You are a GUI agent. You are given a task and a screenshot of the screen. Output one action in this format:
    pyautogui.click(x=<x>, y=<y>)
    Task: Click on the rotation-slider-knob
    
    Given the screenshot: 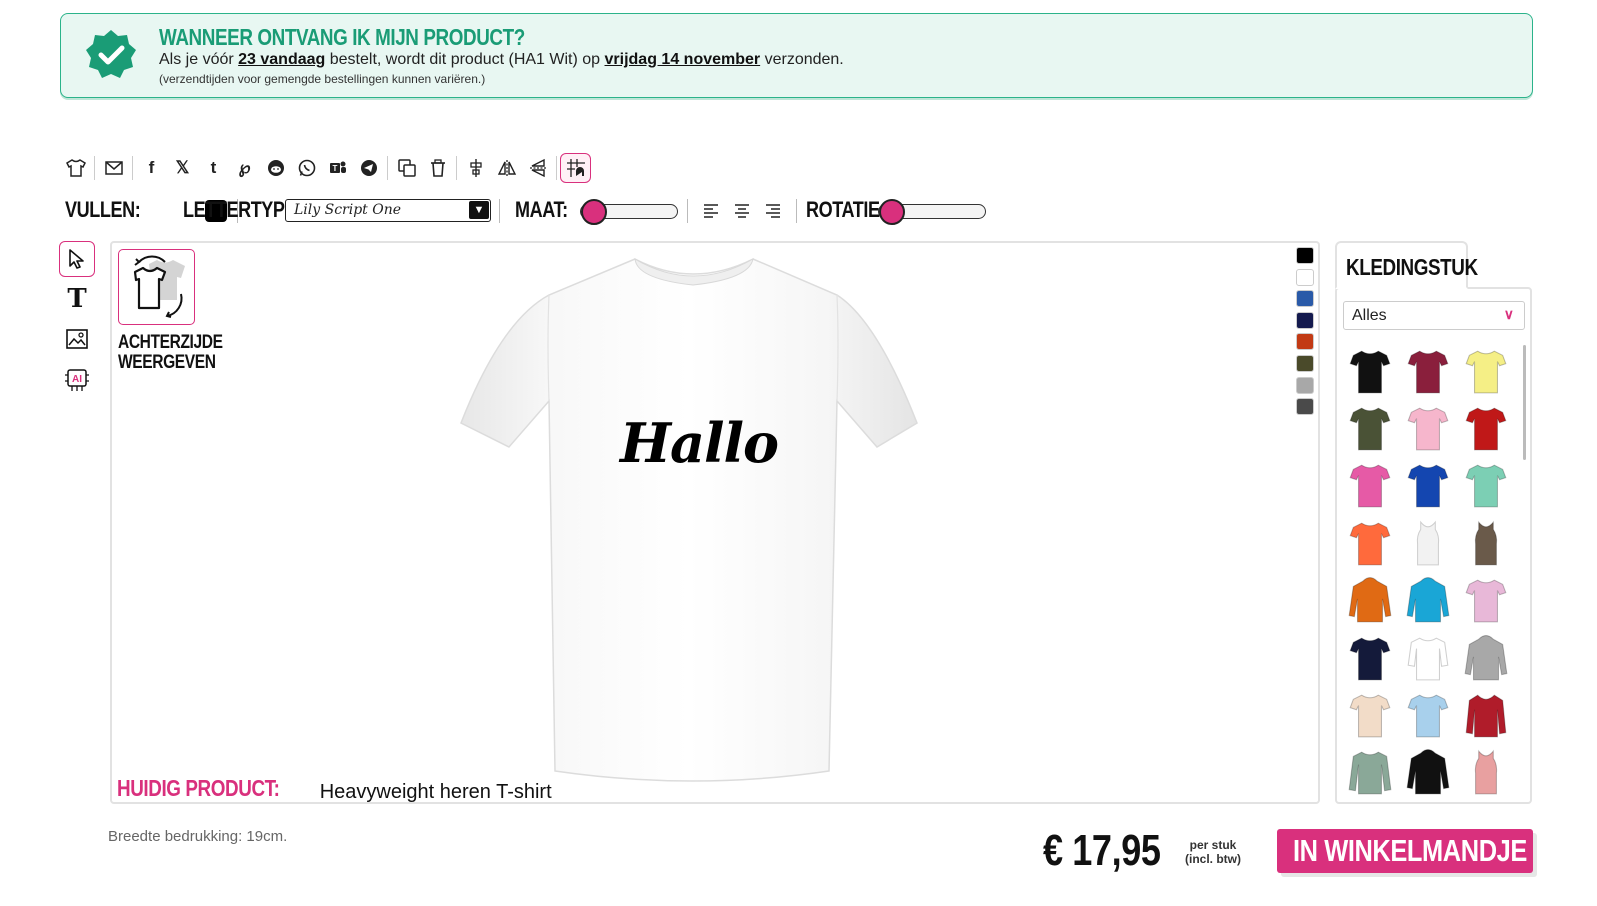 What is the action you would take?
    pyautogui.click(x=892, y=212)
    